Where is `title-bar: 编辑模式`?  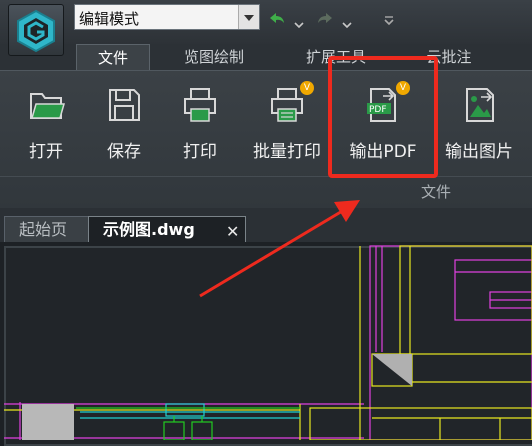 title-bar: 编辑模式 is located at coordinates (266, 28).